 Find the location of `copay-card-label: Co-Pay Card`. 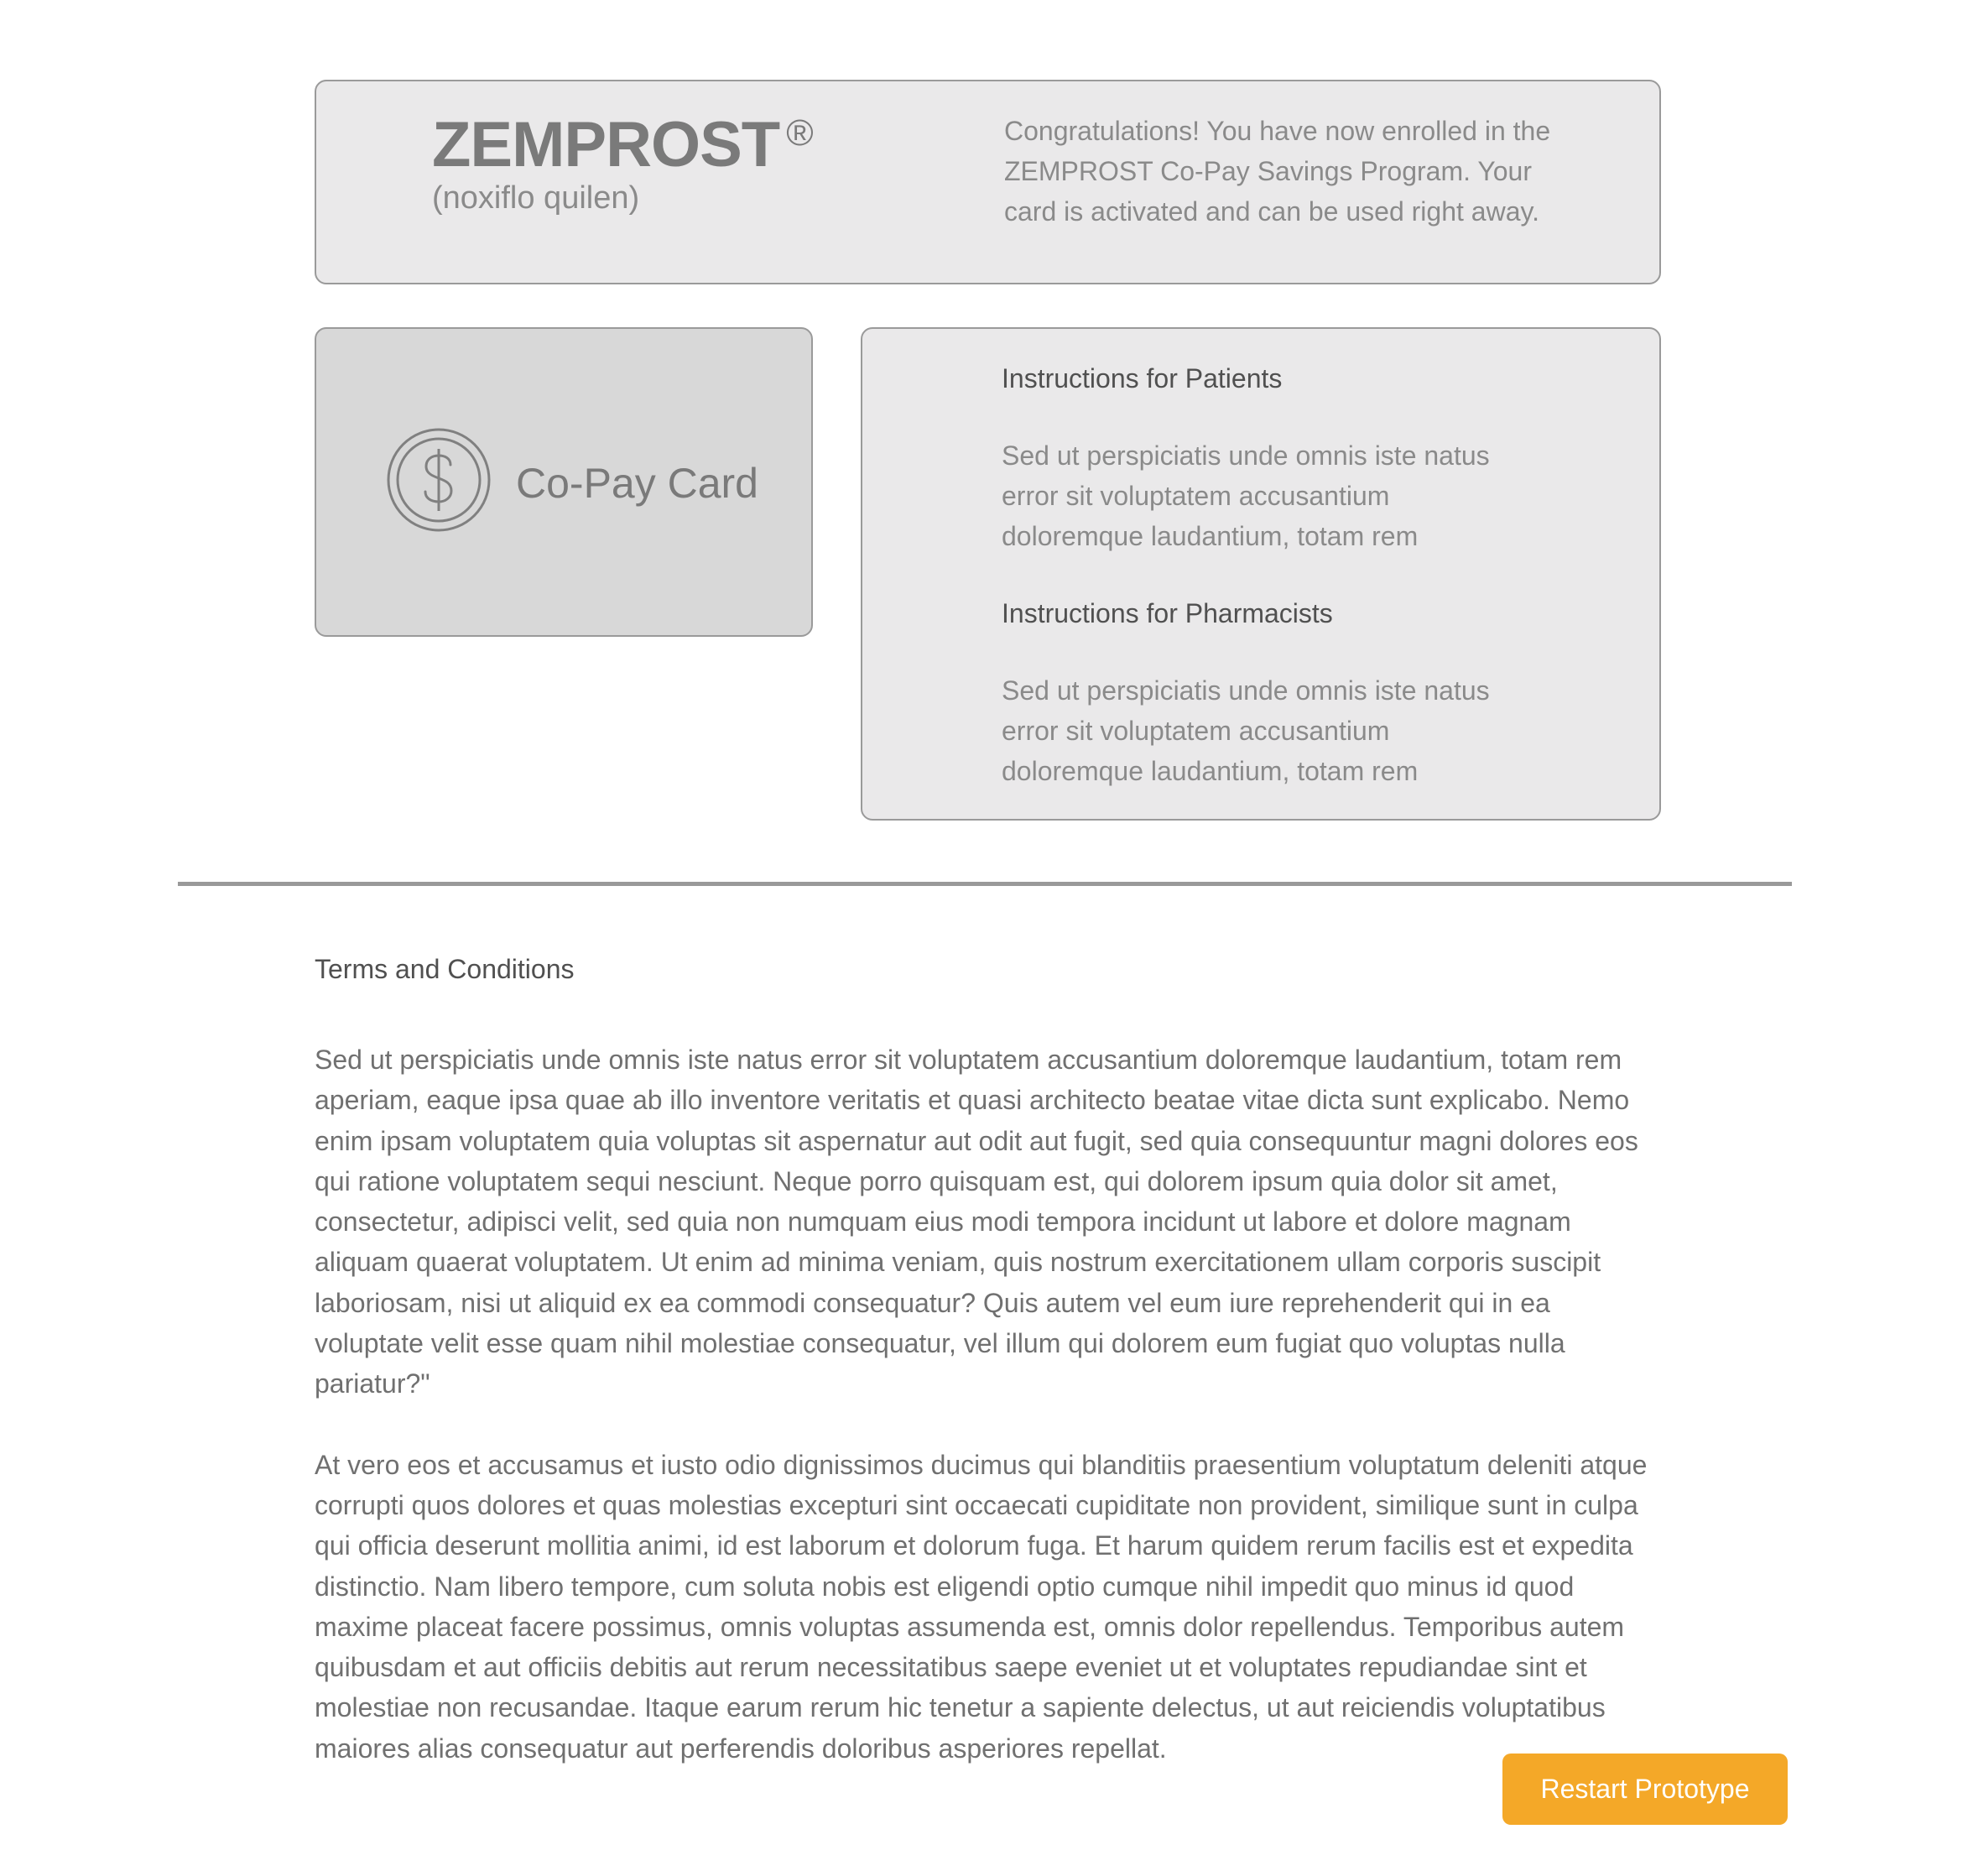

copay-card-label: Co-Pay Card is located at coordinates (637, 483).